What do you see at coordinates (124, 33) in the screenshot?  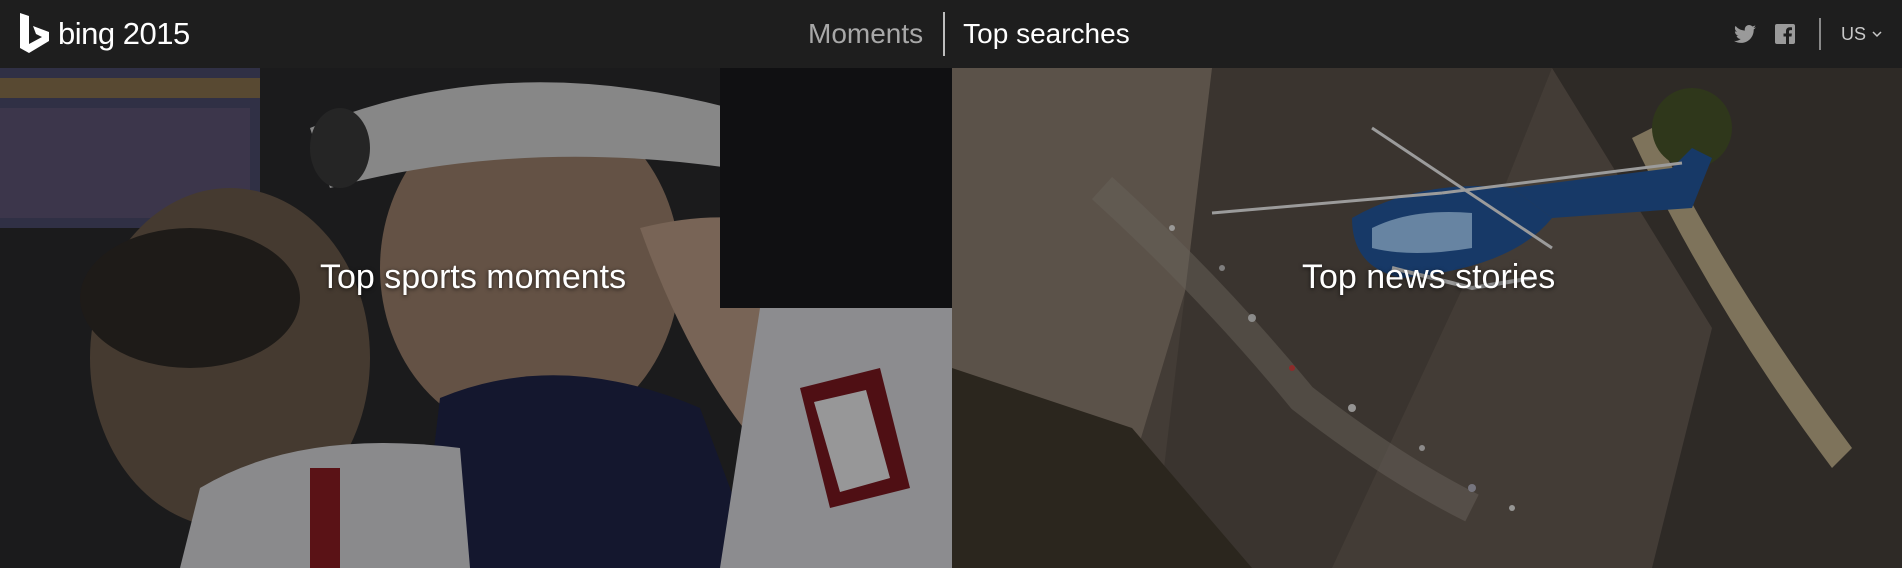 I see `logo-text: bing 2015` at bounding box center [124, 33].